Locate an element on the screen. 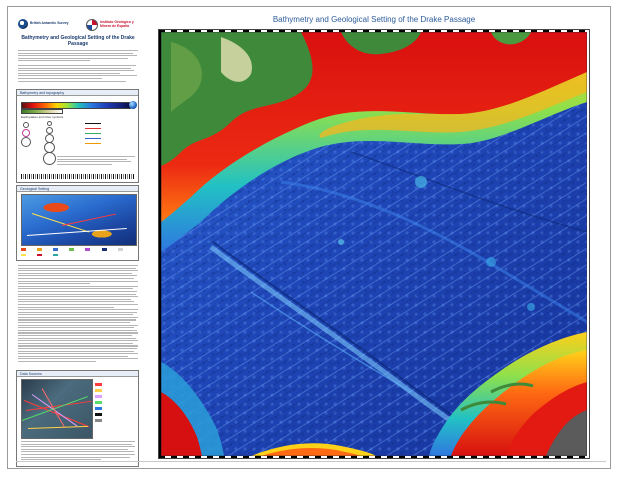 The image size is (623, 480). bas-logo: British Antarctic Survey is located at coordinates (44, 24).